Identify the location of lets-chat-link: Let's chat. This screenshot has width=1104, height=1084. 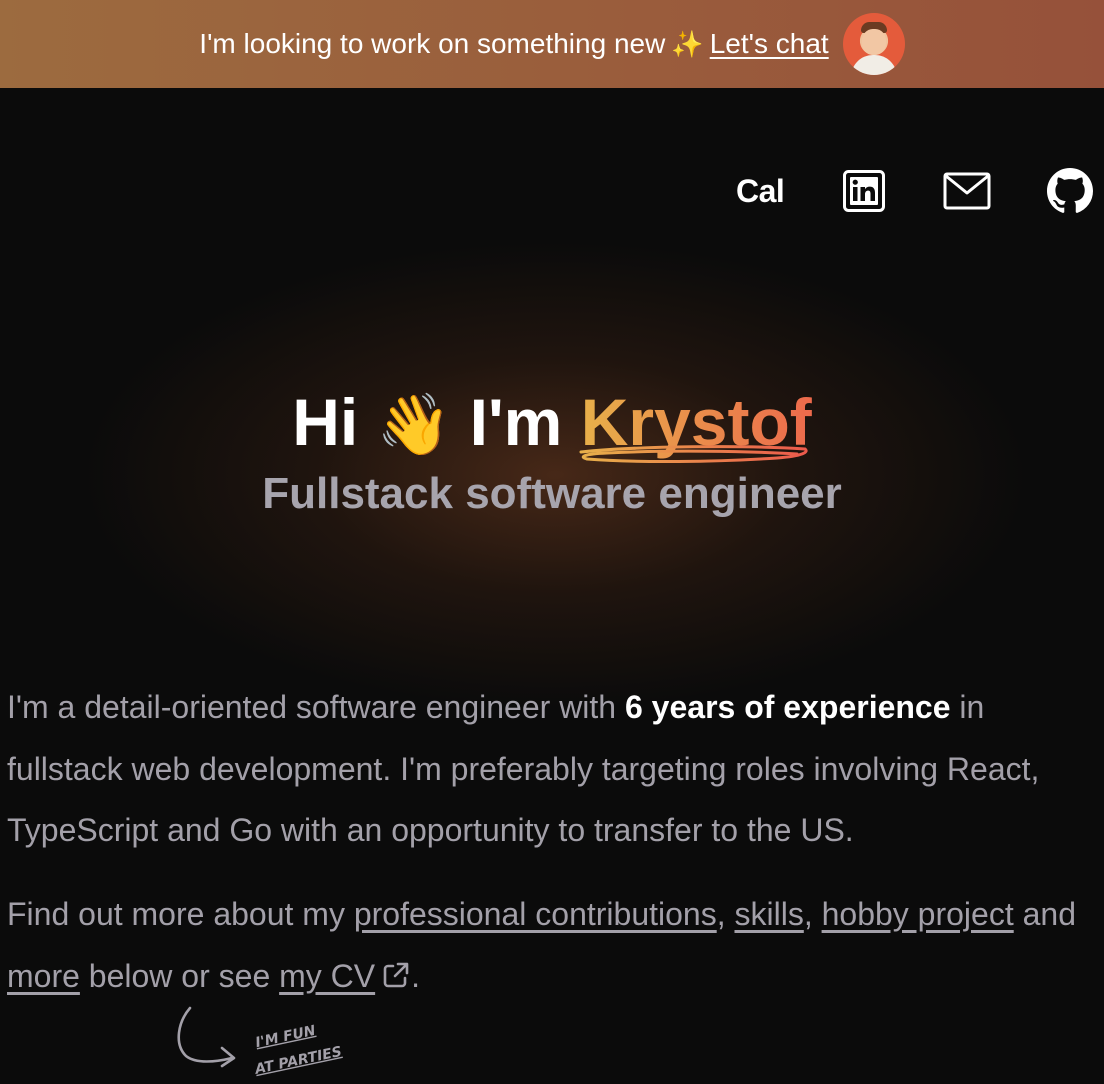
(769, 44).